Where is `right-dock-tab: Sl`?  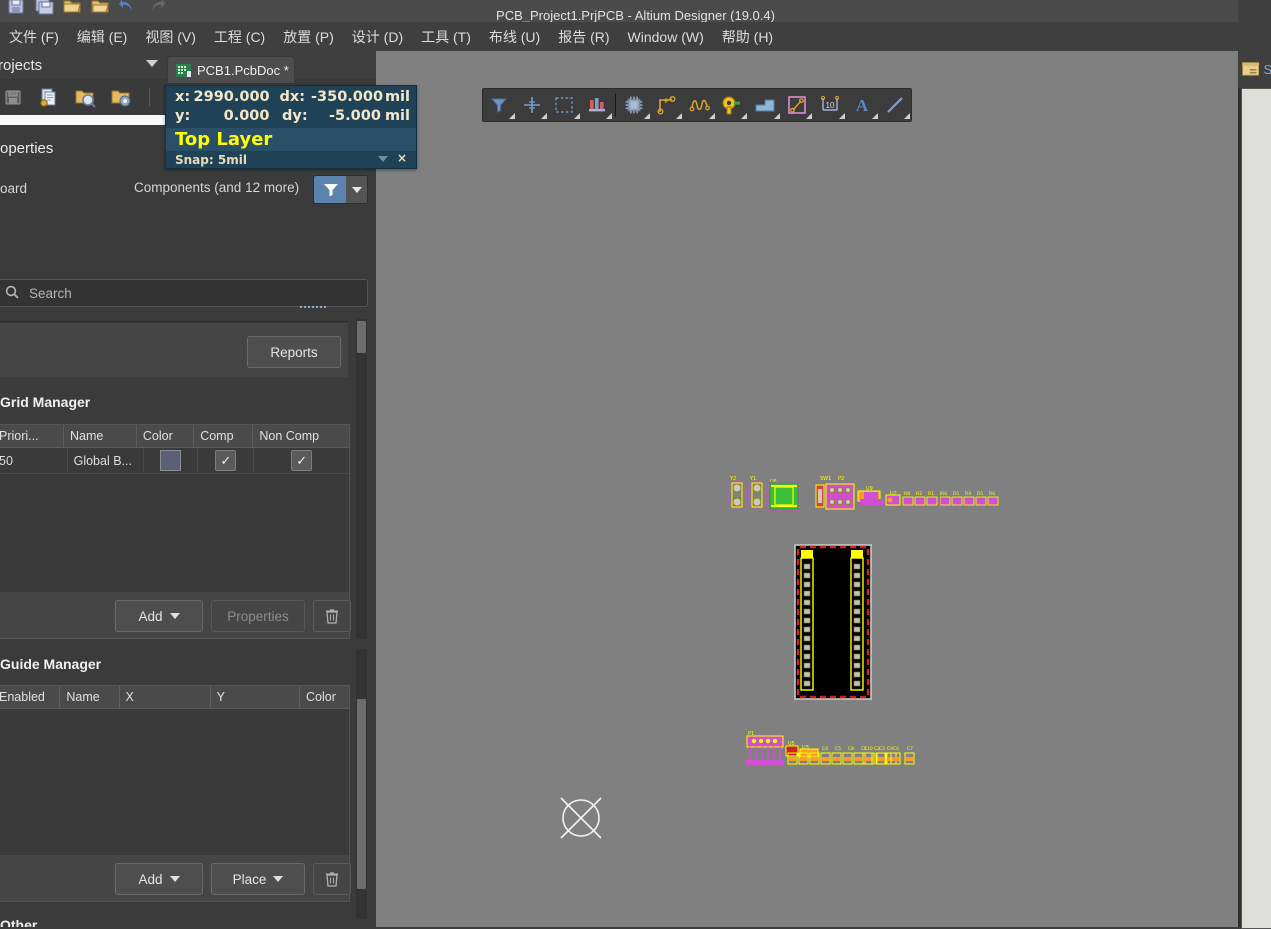 right-dock-tab: Sl is located at coordinates (1254, 69).